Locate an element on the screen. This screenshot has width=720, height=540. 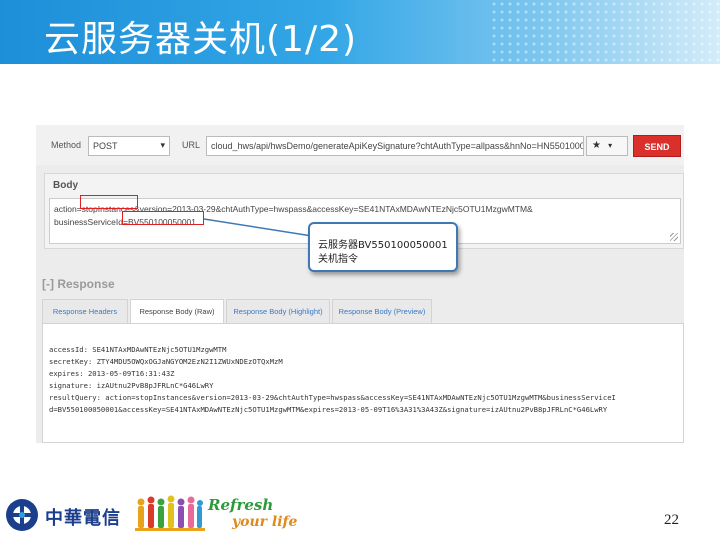
title-banner: 云服务器关机(1/2) is located at coordinates (360, 32).